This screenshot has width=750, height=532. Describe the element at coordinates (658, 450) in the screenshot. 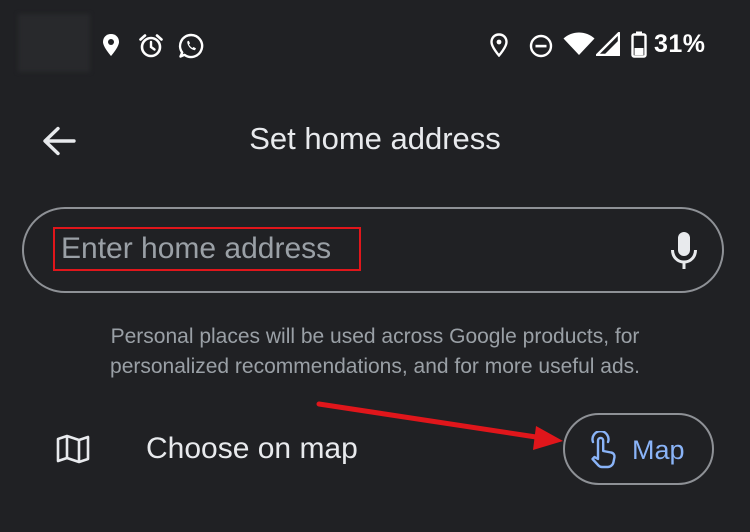

I see `map-button-label: Map` at that location.